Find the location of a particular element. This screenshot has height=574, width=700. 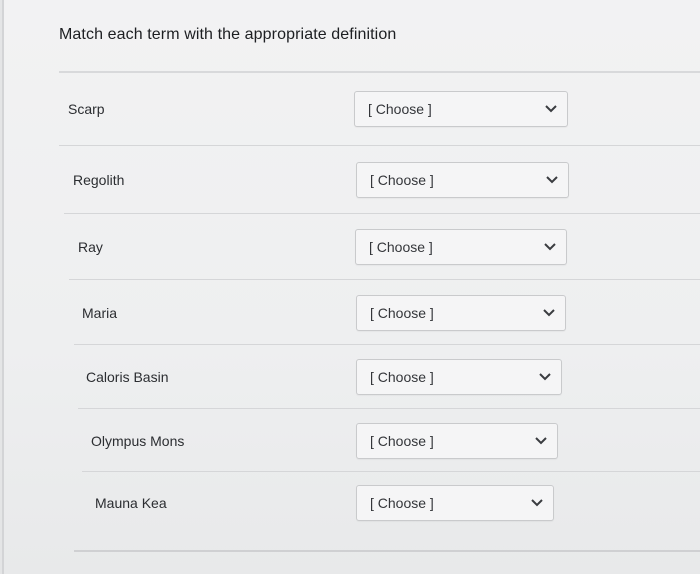

match-row: Olympus Mons [ Choose ] is located at coordinates (391, 440).